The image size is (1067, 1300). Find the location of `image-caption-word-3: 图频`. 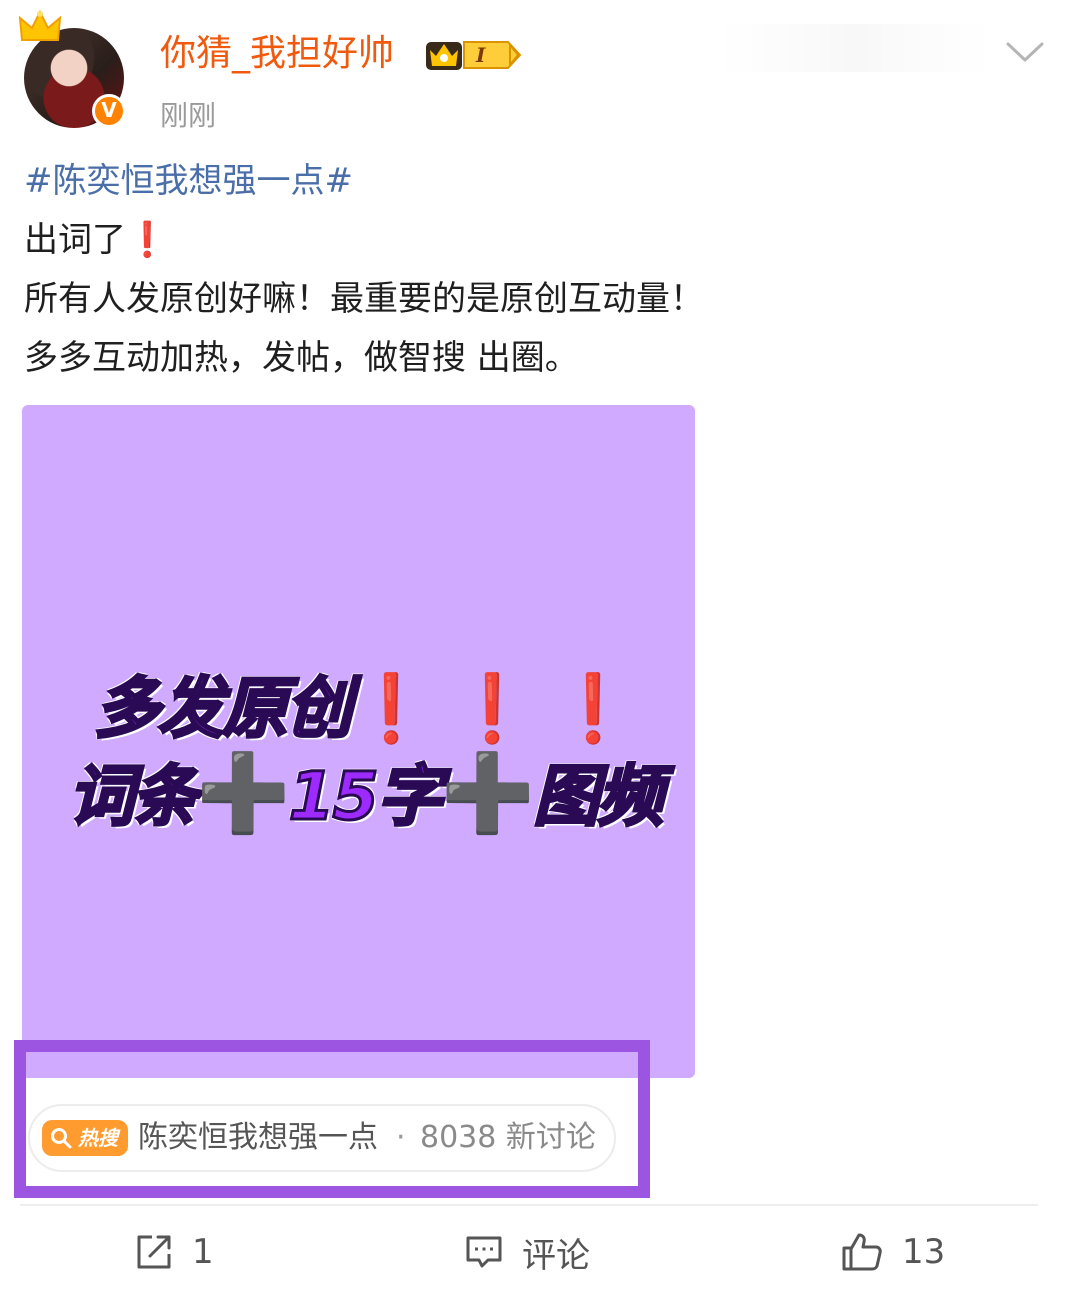

image-caption-word-3: 图频 is located at coordinates (598, 797).